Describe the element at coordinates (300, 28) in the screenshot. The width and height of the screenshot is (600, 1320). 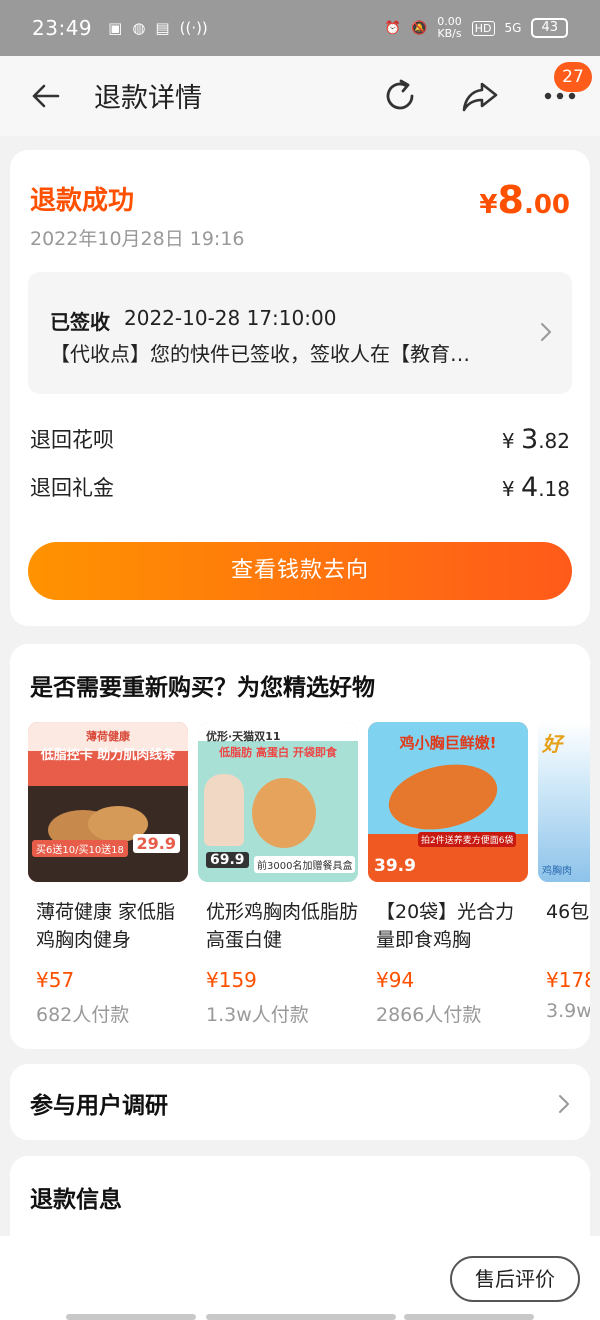
I see `status-bar: 23:49 ▣ ◍ ▤ ((·)) ⏰ 🔕 0.00 KB/s HD 5G 43` at that location.